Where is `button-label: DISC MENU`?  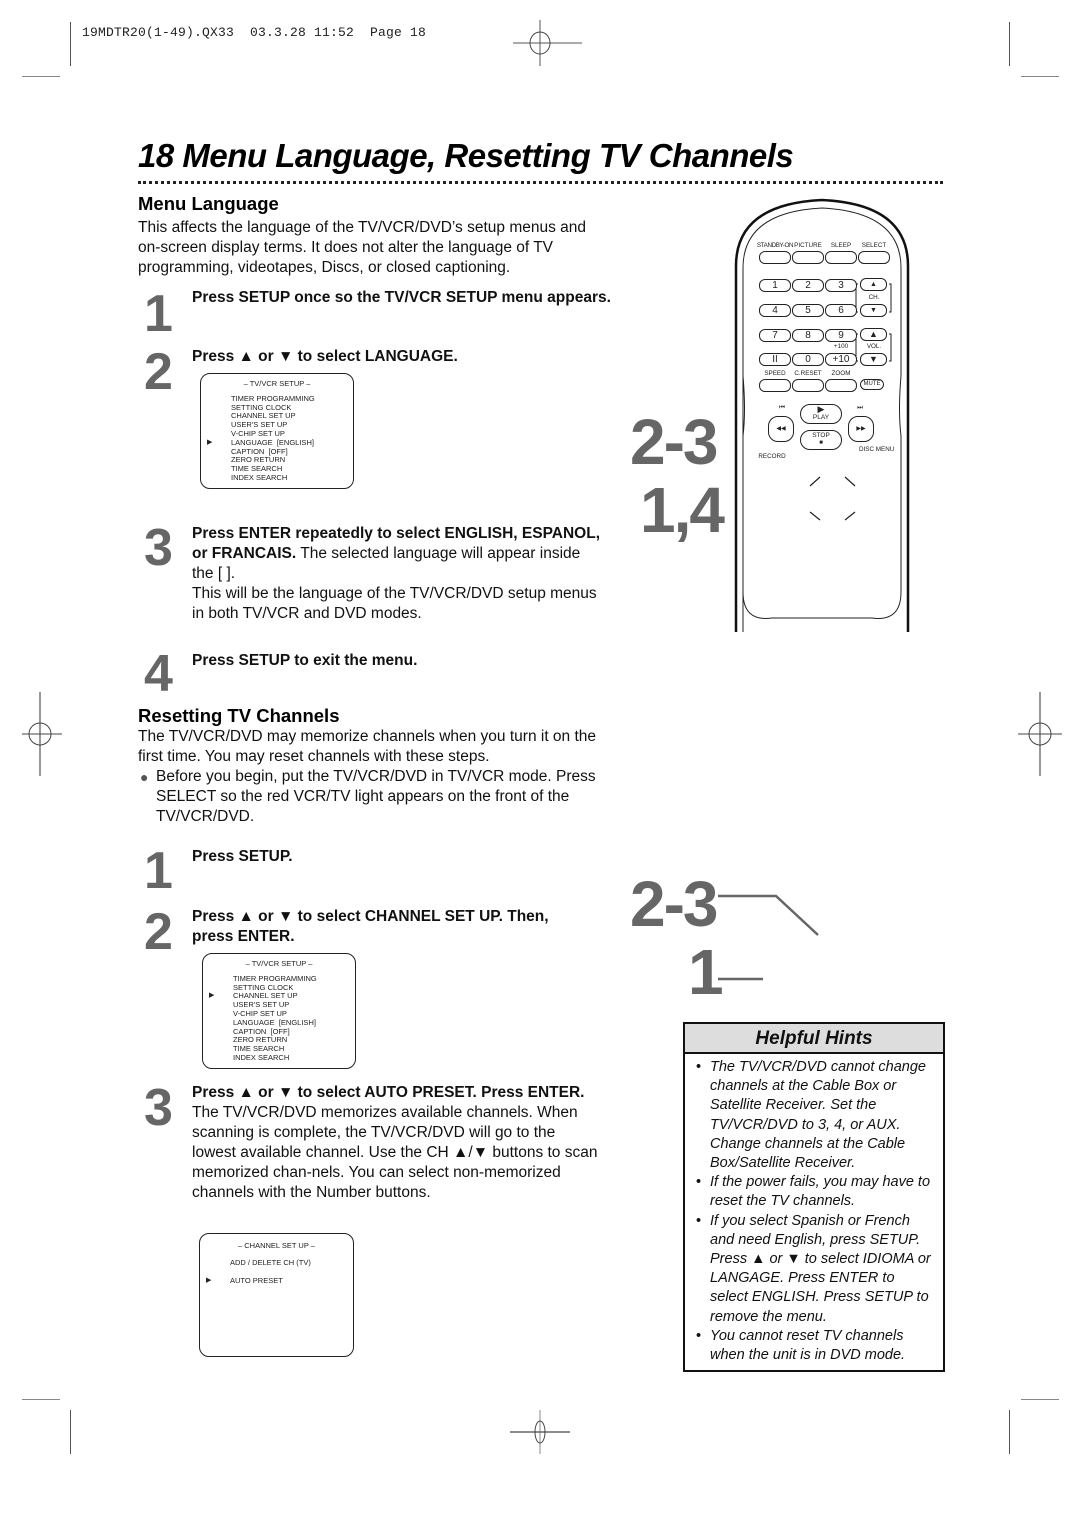
button-label: DISC MENU is located at coordinates (877, 449).